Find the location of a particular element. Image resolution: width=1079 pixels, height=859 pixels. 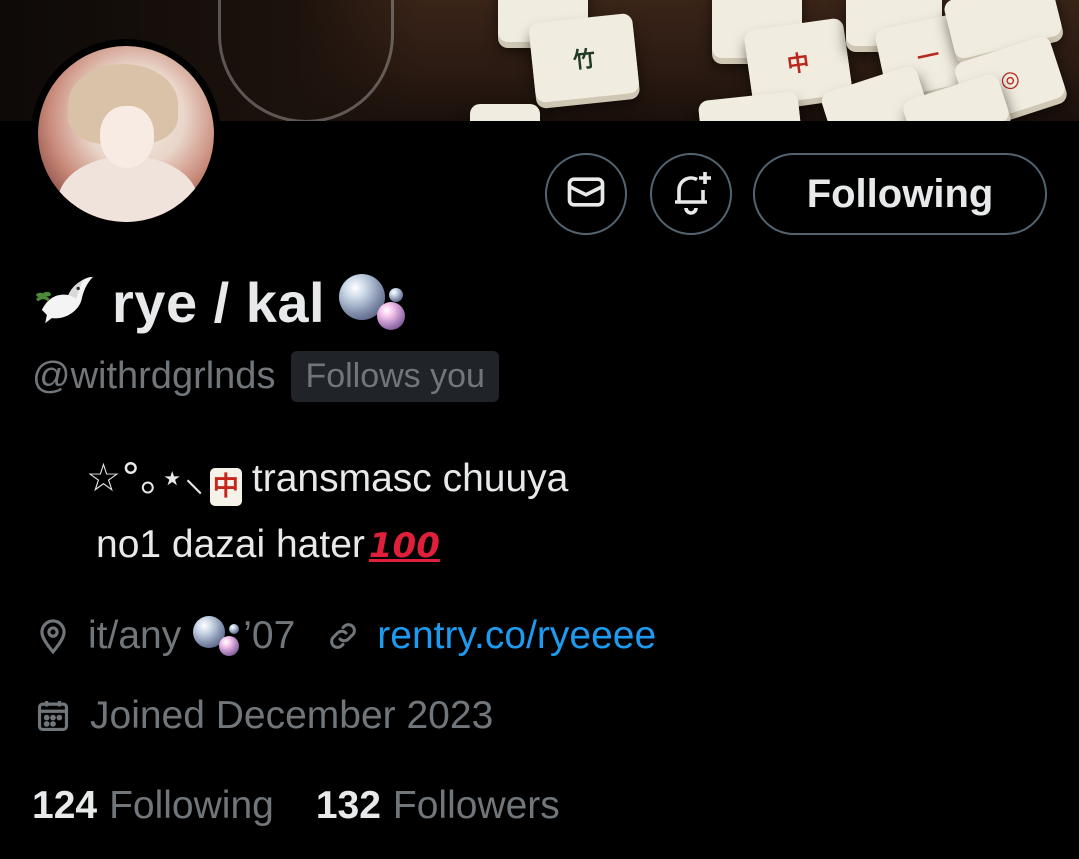

profile-avatar is located at coordinates (126, 134).